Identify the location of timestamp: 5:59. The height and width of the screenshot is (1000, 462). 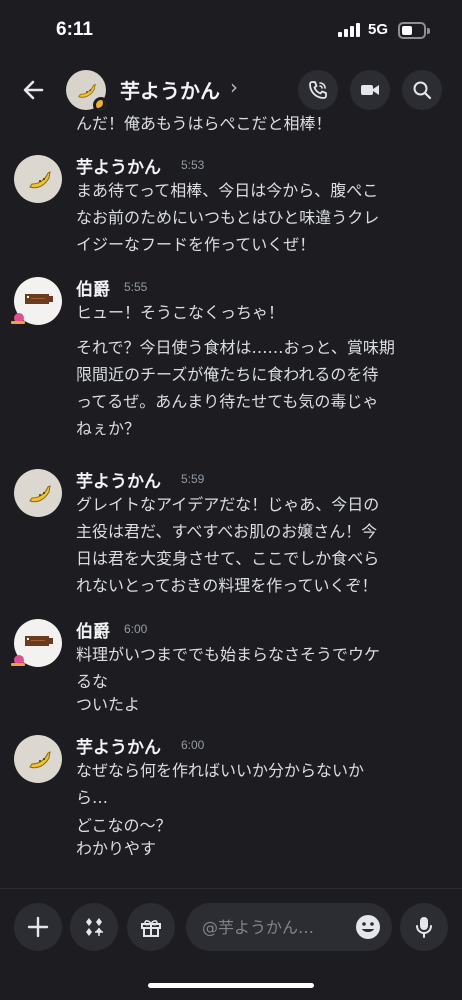
(193, 479).